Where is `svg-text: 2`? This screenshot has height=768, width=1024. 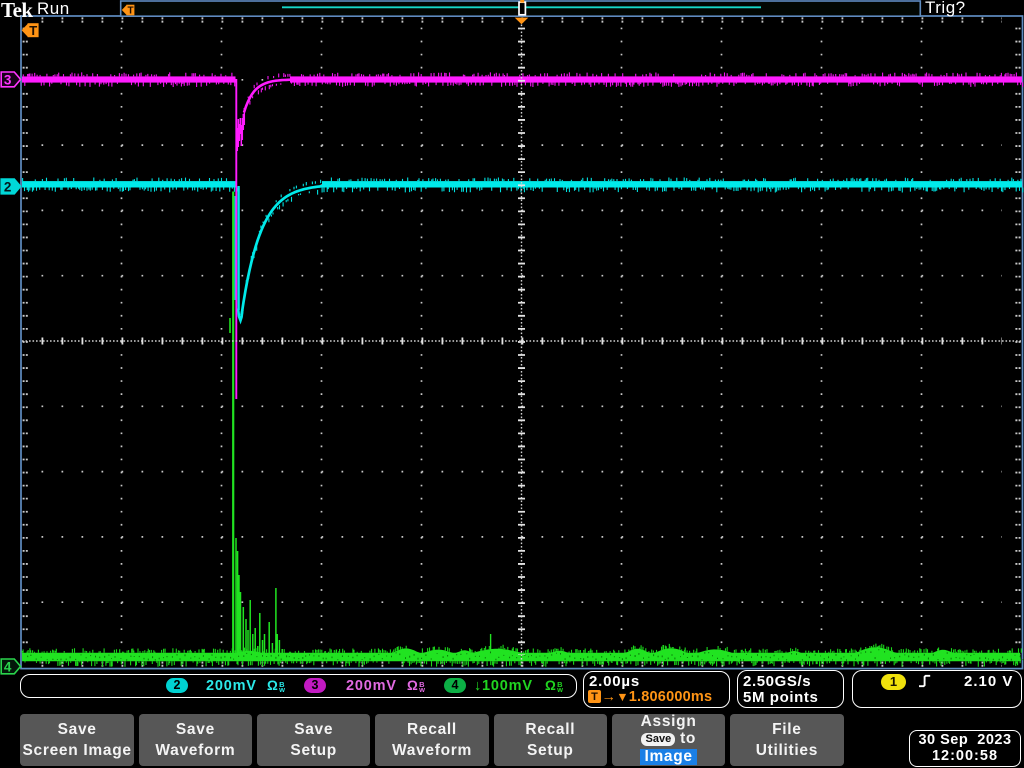 svg-text: 2 is located at coordinates (8, 187).